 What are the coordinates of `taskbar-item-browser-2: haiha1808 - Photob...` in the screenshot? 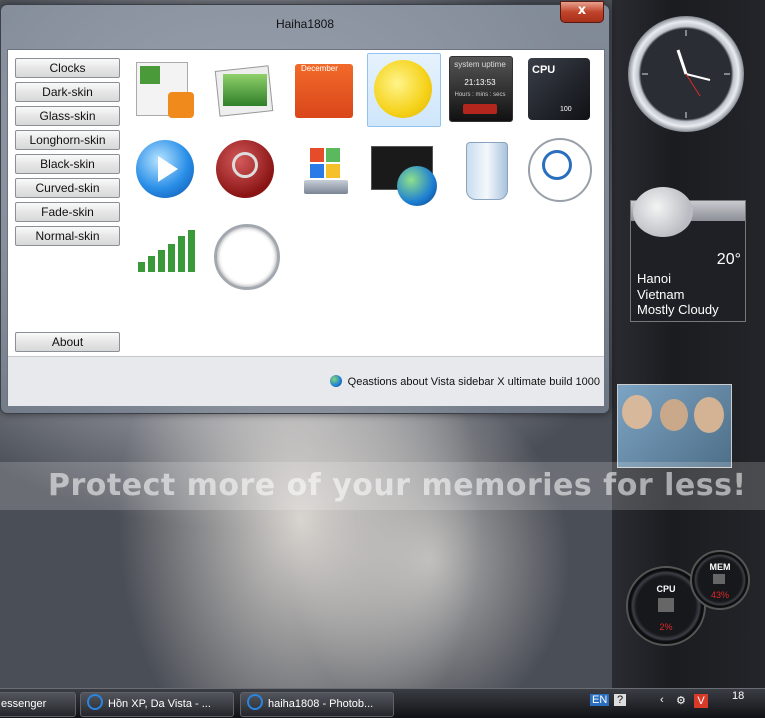 It's located at (317, 704).